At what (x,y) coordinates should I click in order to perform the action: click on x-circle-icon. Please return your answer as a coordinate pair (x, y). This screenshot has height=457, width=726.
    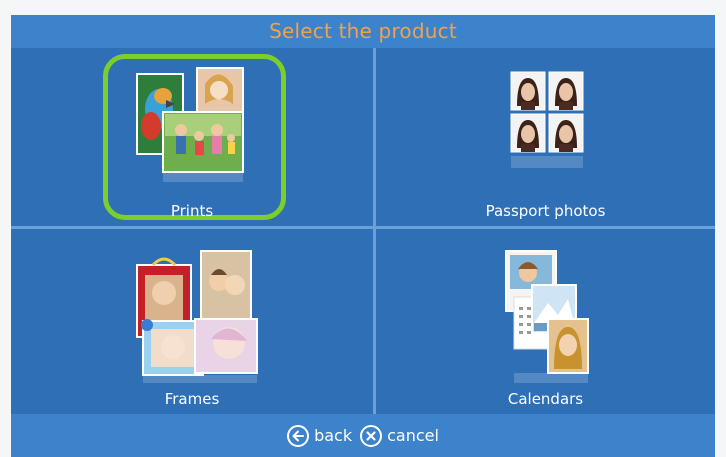
    Looking at the image, I should click on (371, 435).